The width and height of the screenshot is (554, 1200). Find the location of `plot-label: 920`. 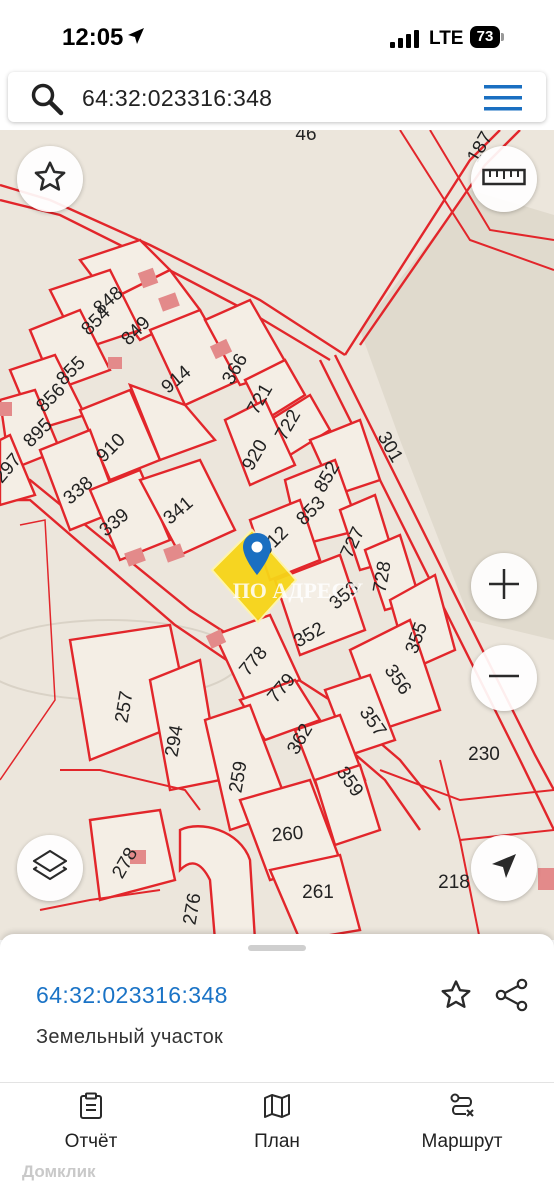

plot-label: 920 is located at coordinates (255, 455).